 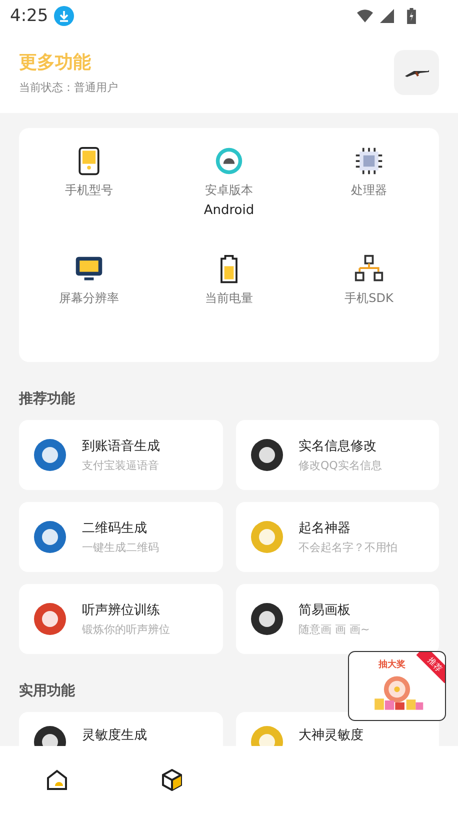 What do you see at coordinates (57, 780) in the screenshot?
I see `home-icon` at bounding box center [57, 780].